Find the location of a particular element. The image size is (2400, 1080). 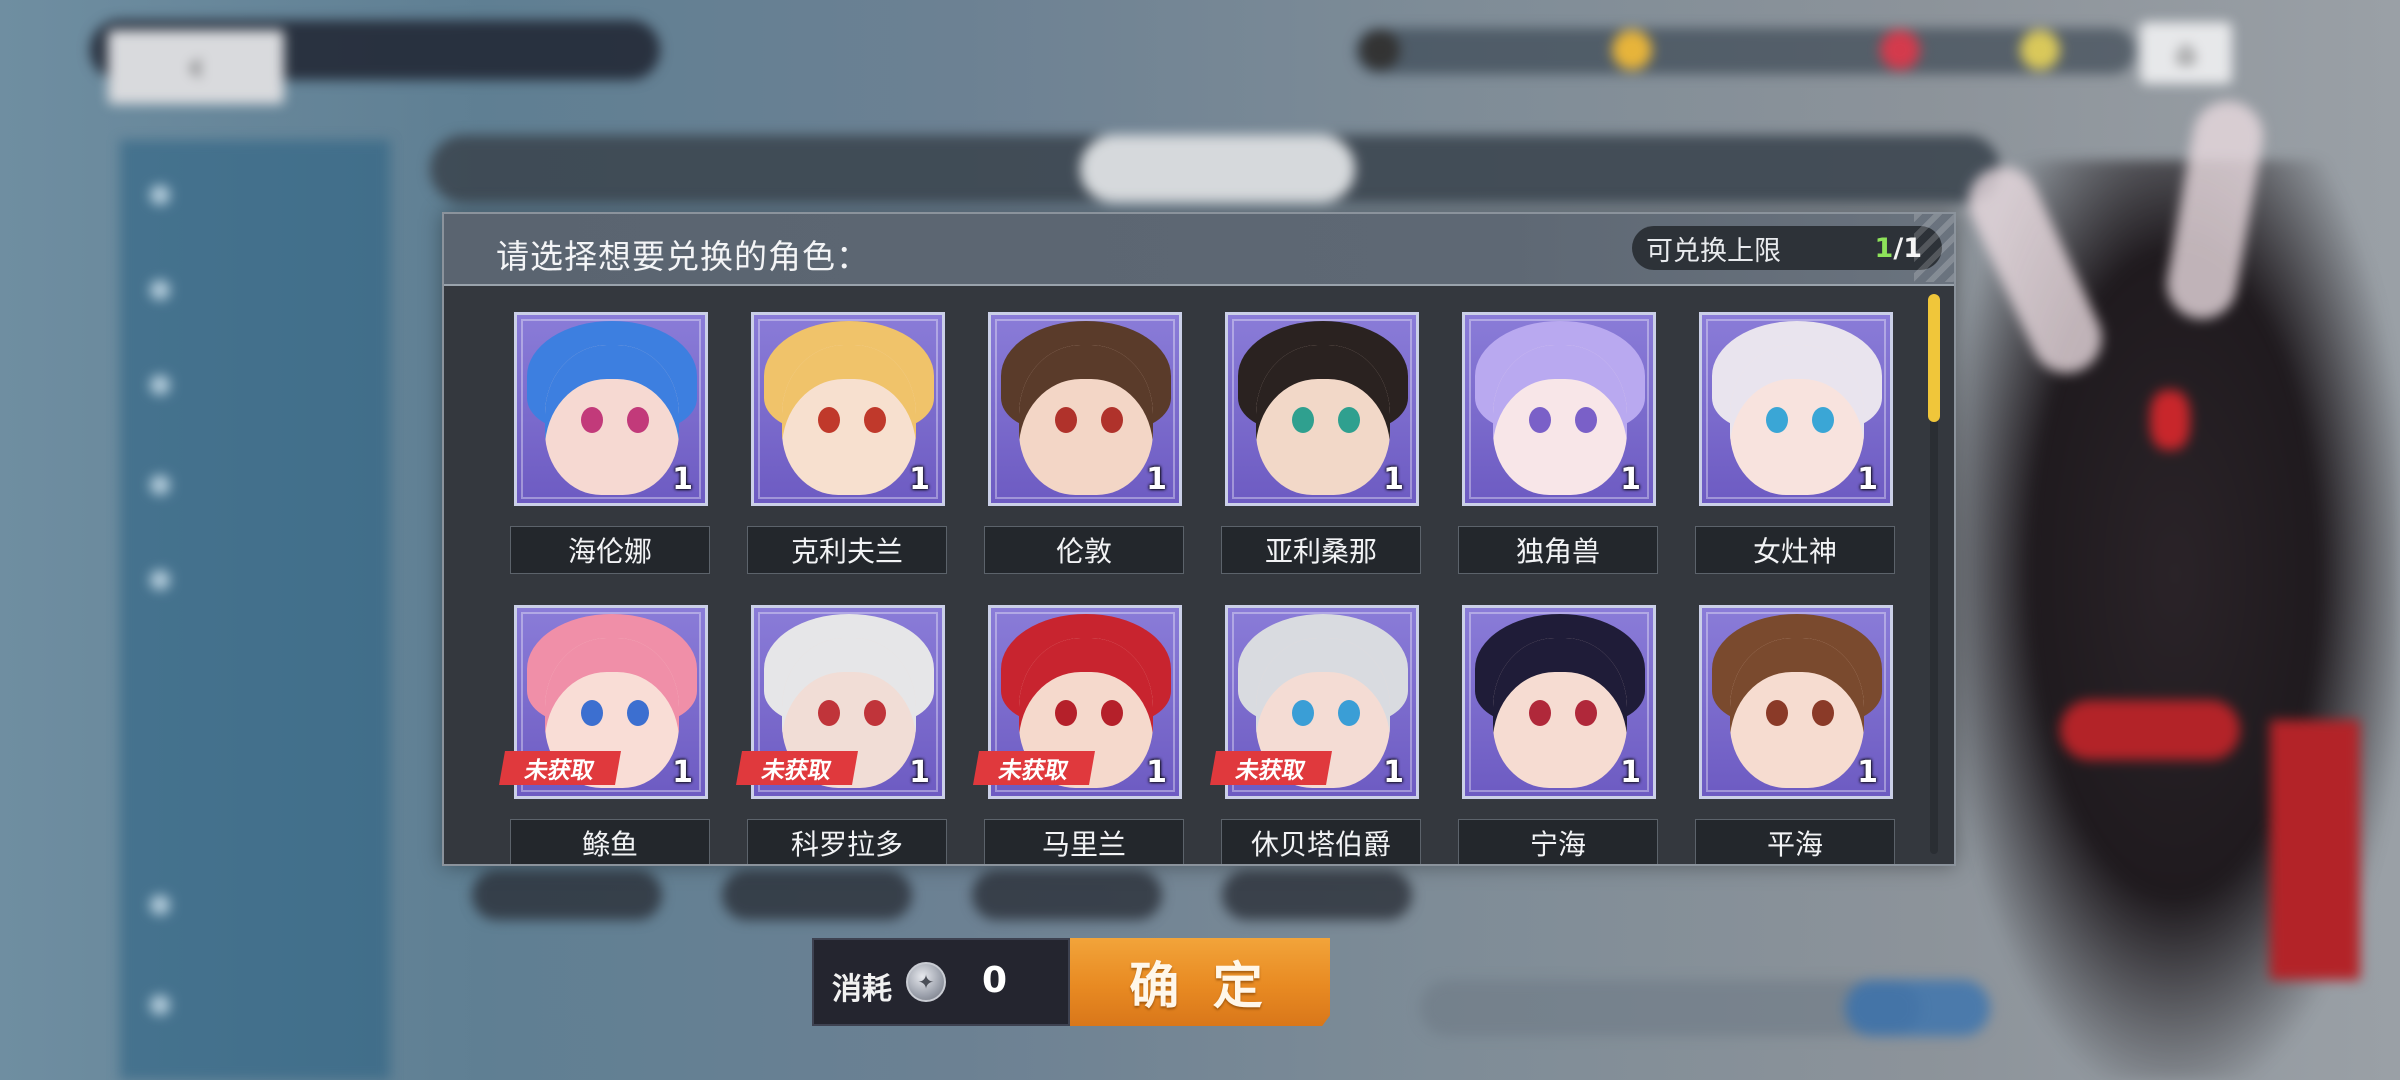

character-name: 鲦鱼 is located at coordinates (610, 841).